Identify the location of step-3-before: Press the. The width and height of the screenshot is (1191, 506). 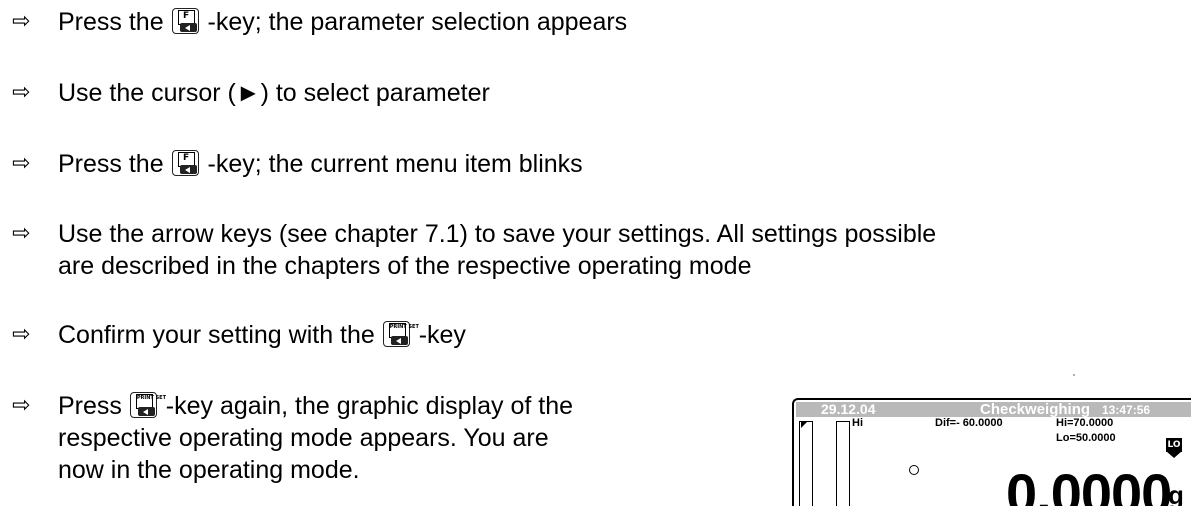
(114, 164).